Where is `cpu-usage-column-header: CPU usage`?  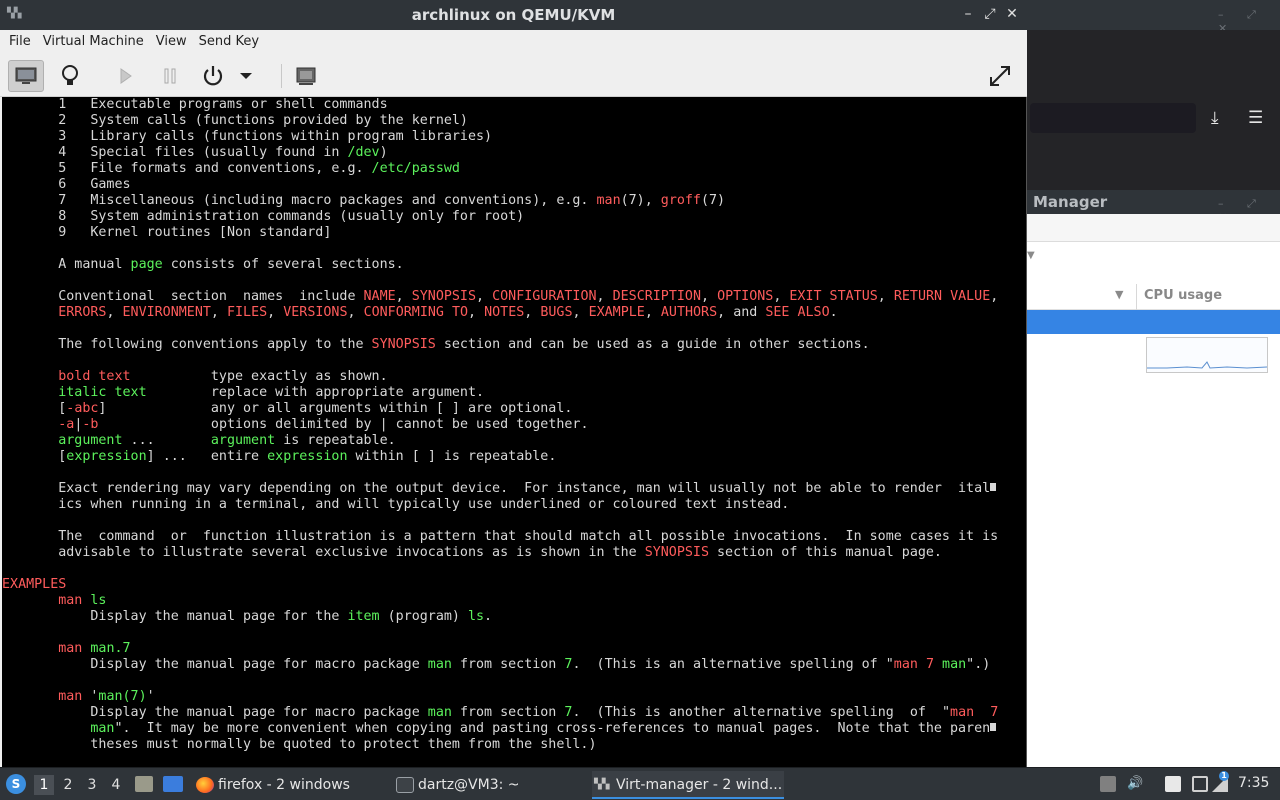 cpu-usage-column-header: CPU usage is located at coordinates (1183, 295).